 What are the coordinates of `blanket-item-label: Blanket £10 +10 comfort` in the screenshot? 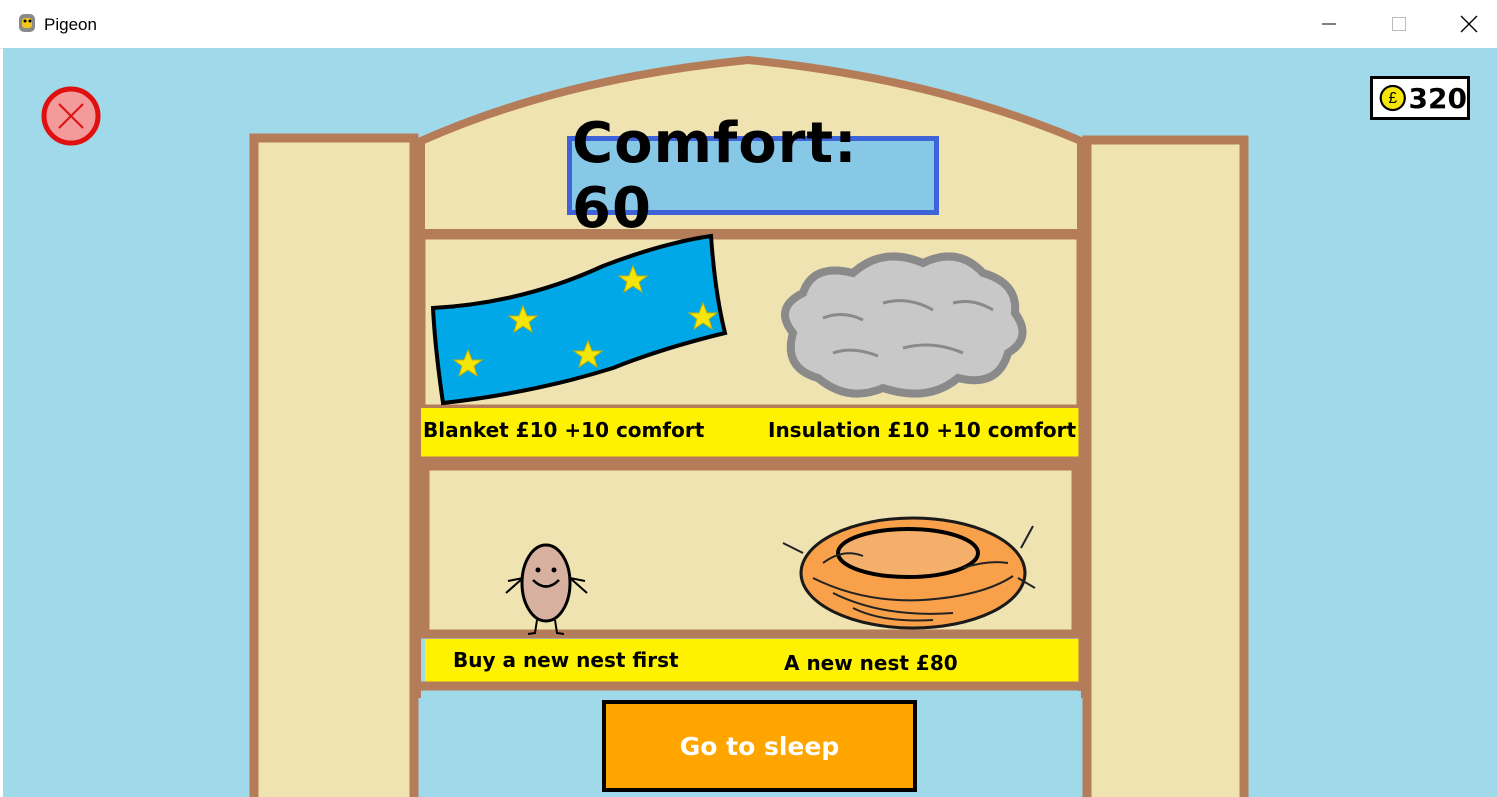 It's located at (563, 430).